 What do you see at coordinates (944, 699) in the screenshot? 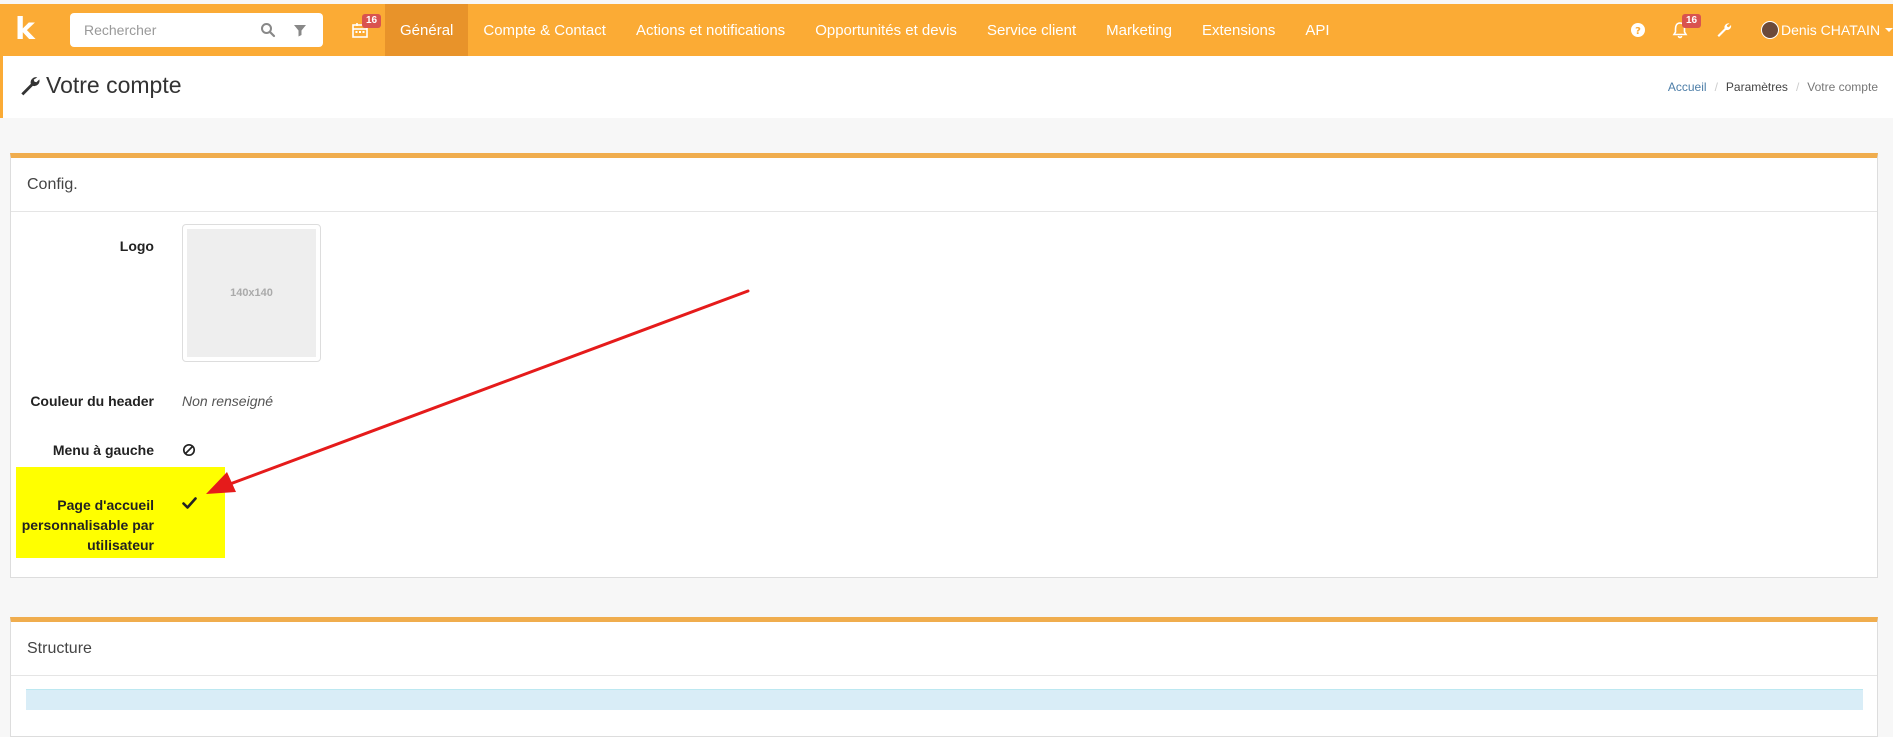
I see `info-alert` at bounding box center [944, 699].